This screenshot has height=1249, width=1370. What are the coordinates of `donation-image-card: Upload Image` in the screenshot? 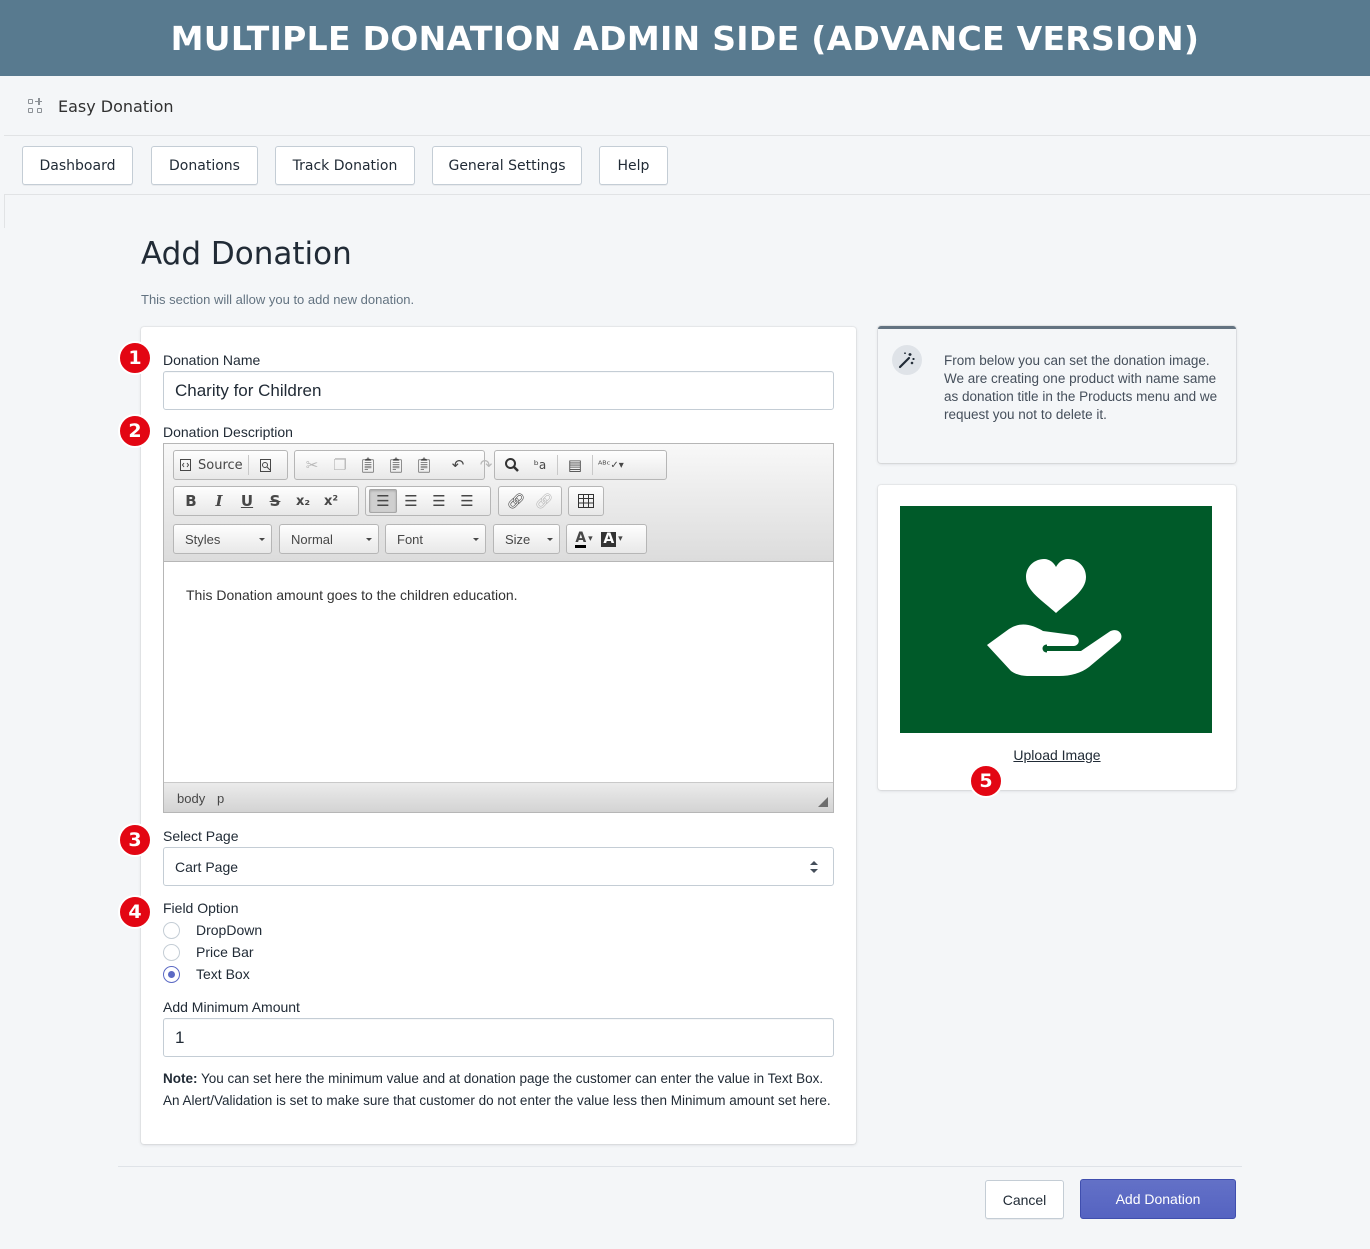 It's located at (1057, 637).